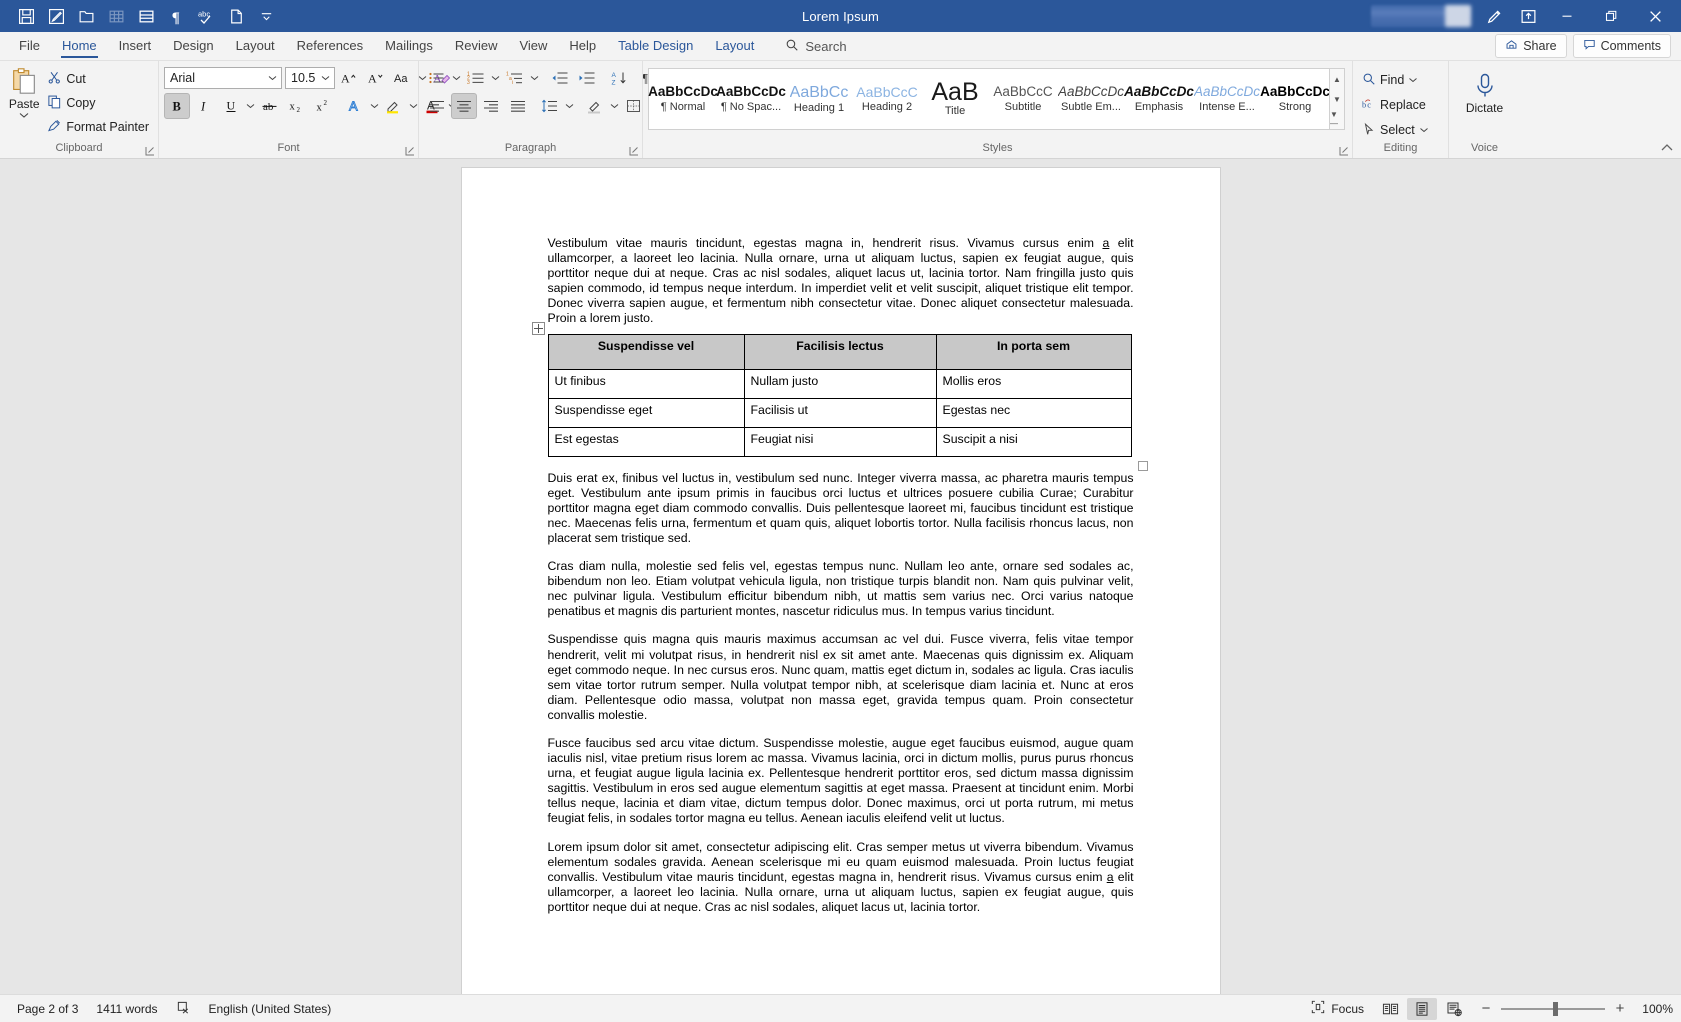 The width and height of the screenshot is (1681, 1022). What do you see at coordinates (29, 46) in the screenshot?
I see `tab-file: File` at bounding box center [29, 46].